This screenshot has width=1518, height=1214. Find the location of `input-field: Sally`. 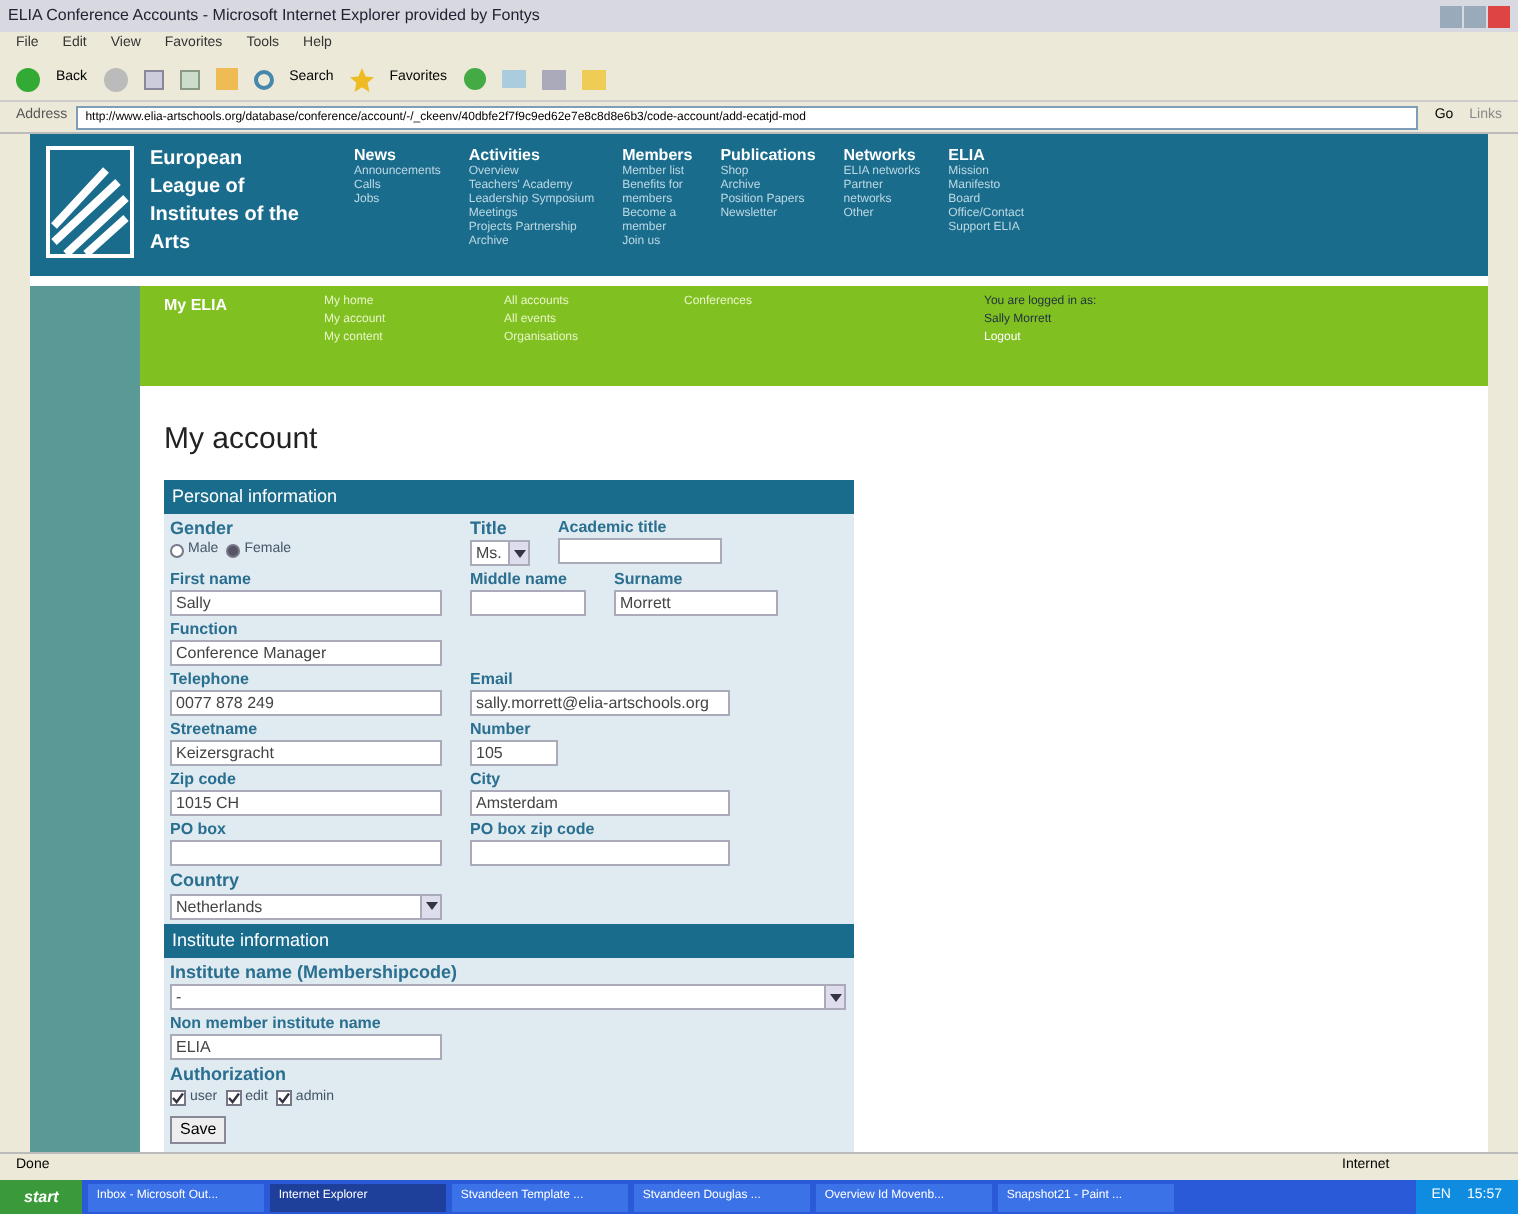

input-field: Sally is located at coordinates (306, 603).